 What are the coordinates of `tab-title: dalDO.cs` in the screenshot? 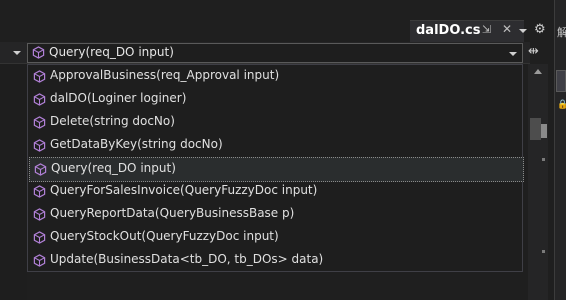 It's located at (448, 30).